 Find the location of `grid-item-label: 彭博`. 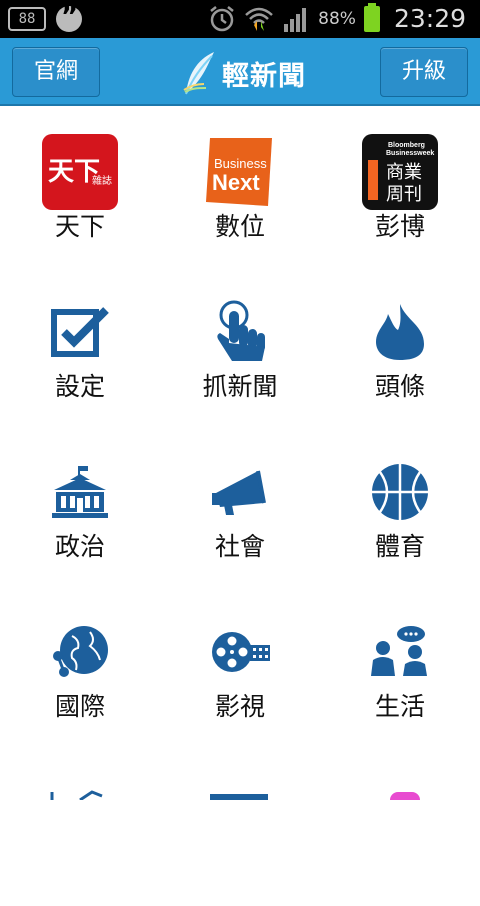

grid-item-label: 彭博 is located at coordinates (399, 226).